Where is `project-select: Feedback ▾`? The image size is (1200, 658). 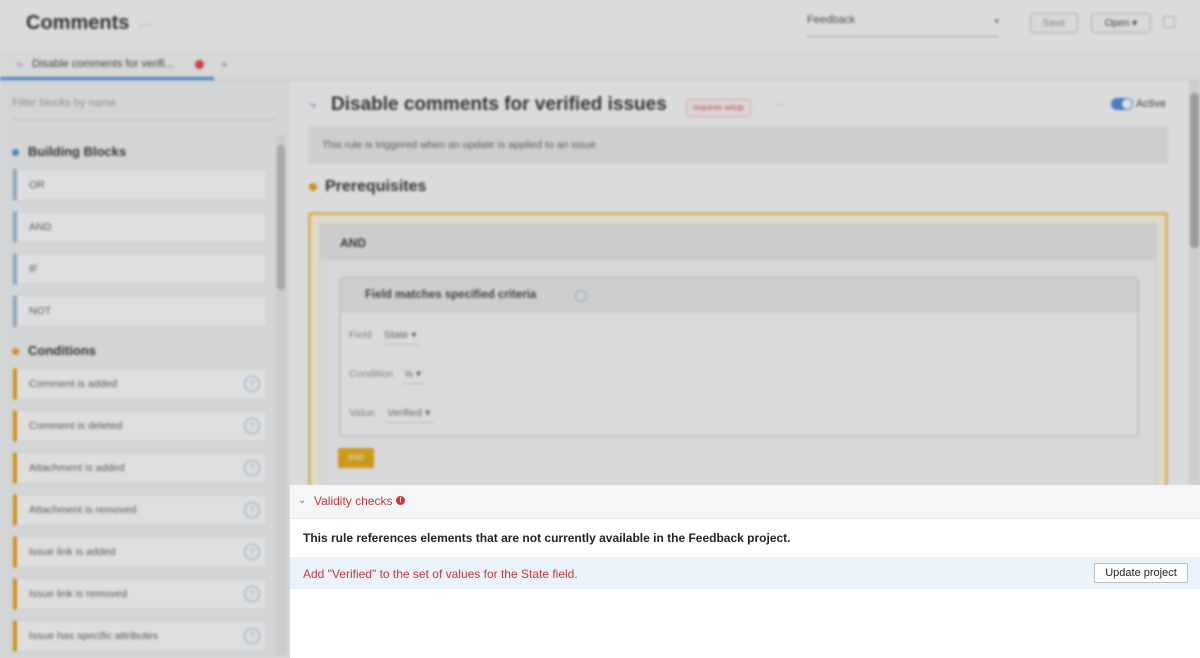 project-select: Feedback ▾ is located at coordinates (903, 25).